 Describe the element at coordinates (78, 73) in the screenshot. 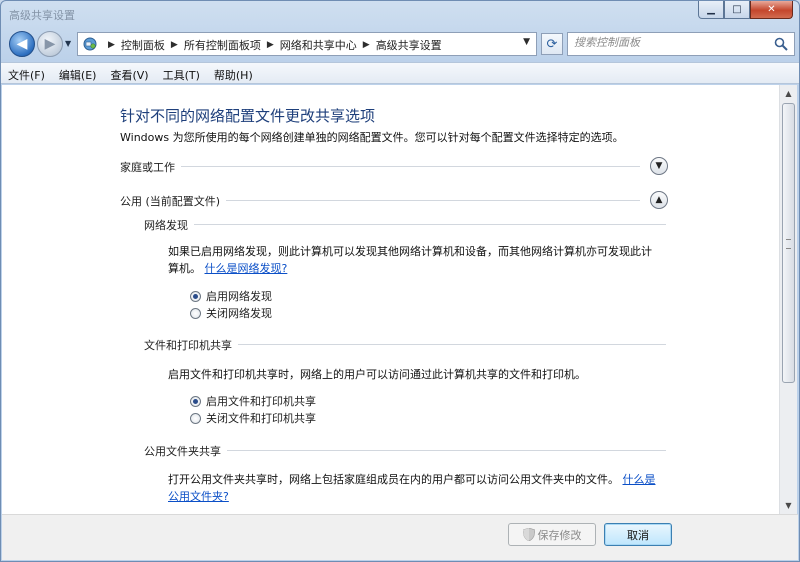

I see `menu-edit: 编辑(E)` at that location.